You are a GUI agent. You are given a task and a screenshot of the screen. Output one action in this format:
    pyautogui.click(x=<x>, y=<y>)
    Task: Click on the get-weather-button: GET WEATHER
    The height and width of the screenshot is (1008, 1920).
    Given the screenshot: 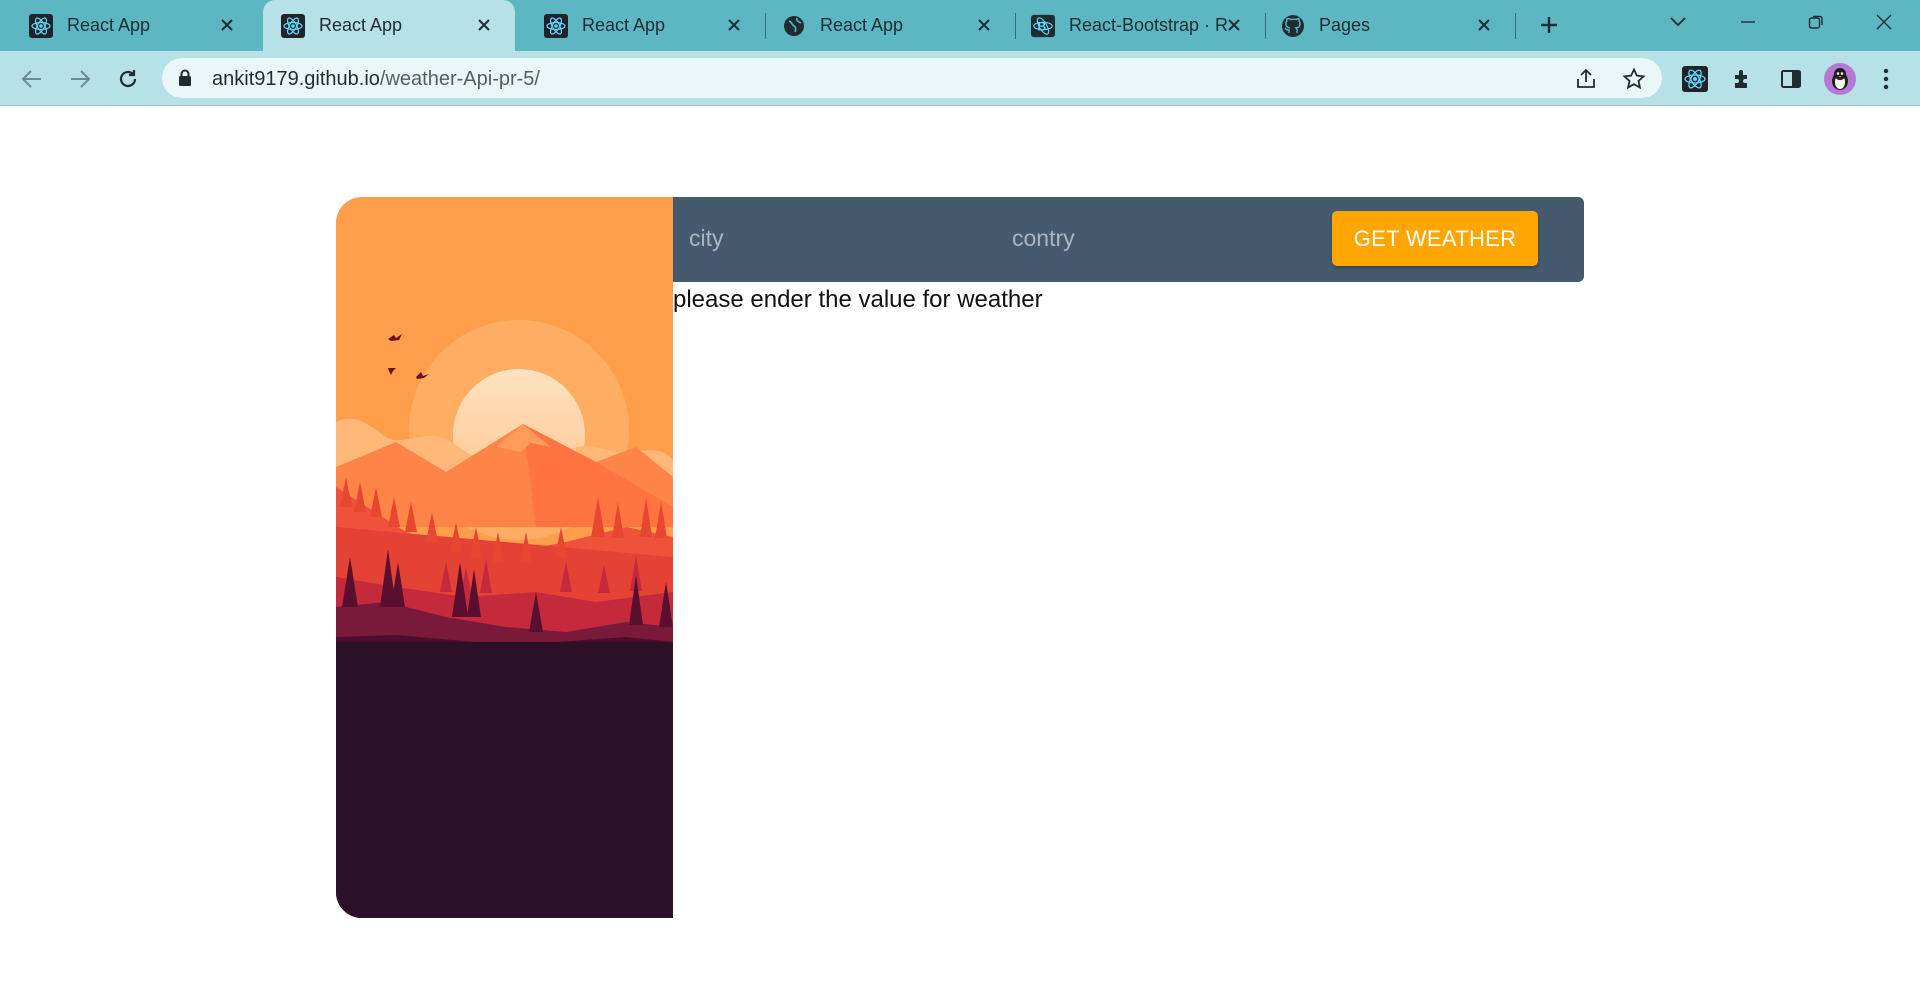 What is the action you would take?
    pyautogui.click(x=1435, y=238)
    